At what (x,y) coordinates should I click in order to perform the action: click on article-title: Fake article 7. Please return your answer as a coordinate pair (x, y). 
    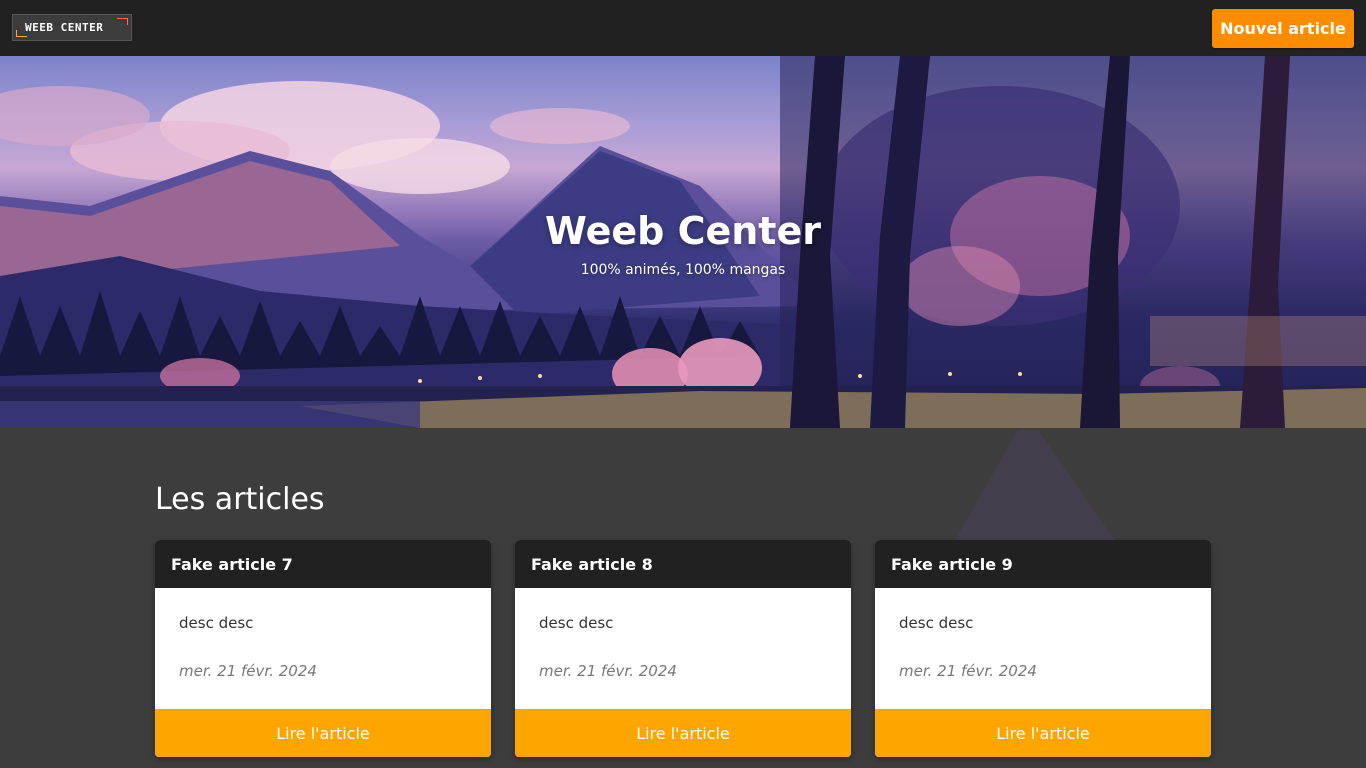
    Looking at the image, I should click on (323, 564).